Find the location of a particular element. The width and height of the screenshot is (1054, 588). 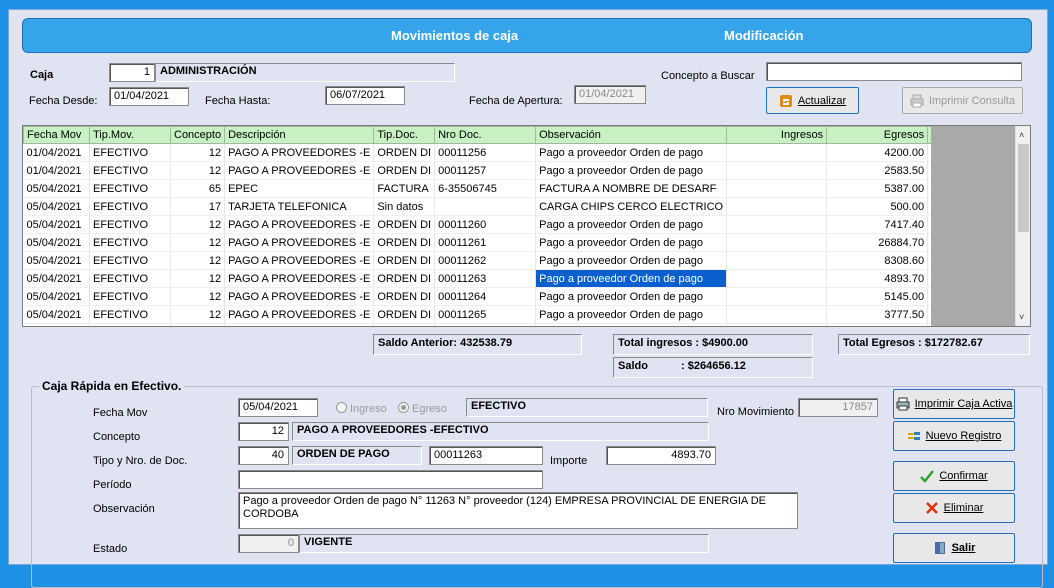

confirmar-button: Confirmar is located at coordinates (954, 476).